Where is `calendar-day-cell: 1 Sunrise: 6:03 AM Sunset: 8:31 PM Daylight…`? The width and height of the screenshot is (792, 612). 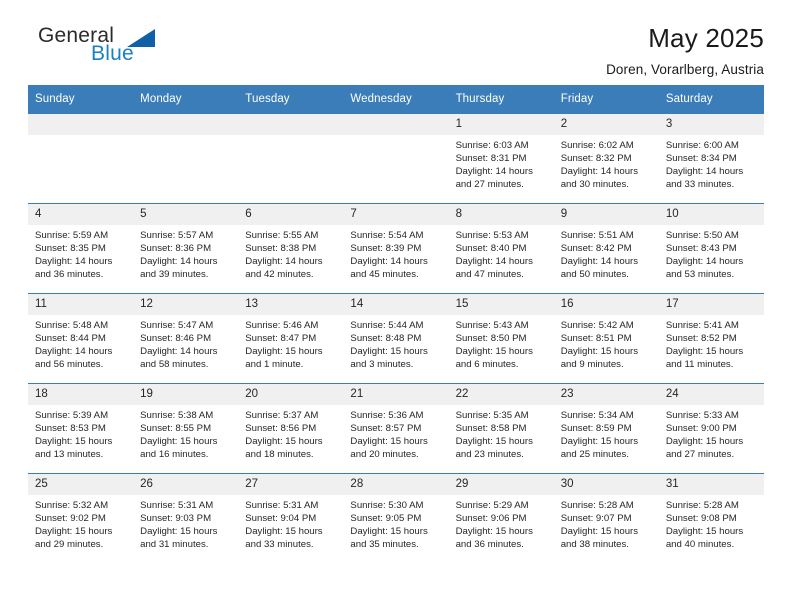 calendar-day-cell: 1 Sunrise: 6:03 AM Sunset: 8:31 PM Daylight… is located at coordinates (501, 158).